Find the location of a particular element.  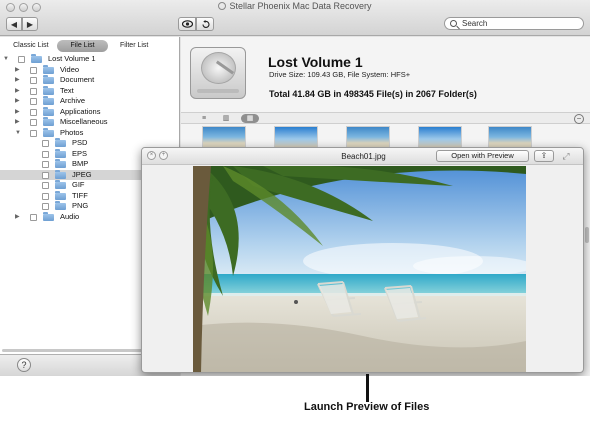

tree-item-photos: ▼ Photos is located at coordinates (90, 133).